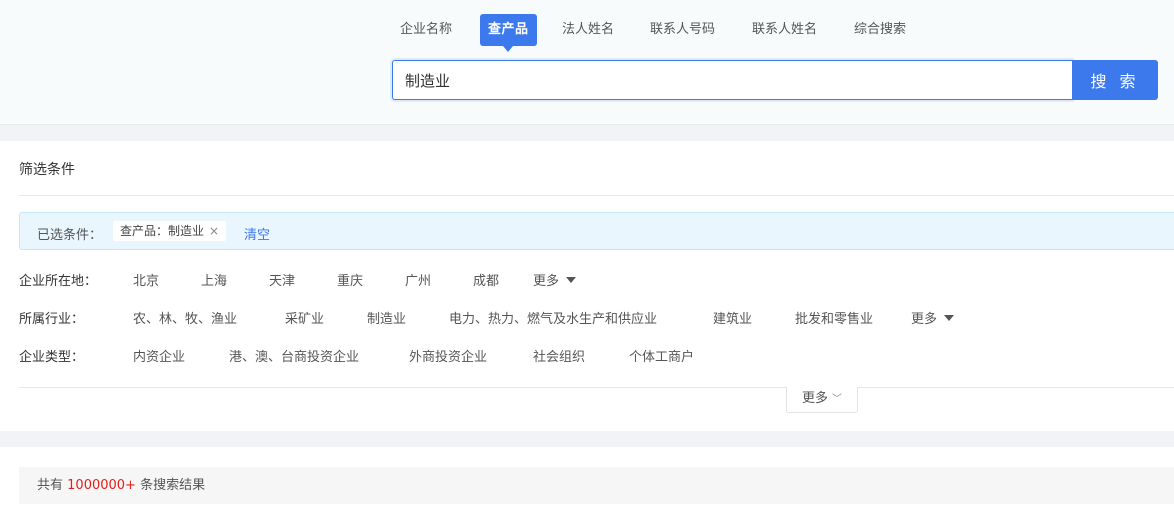 This screenshot has width=1174, height=505. Describe the element at coordinates (101, 485) in the screenshot. I see `results-count: 1000000+` at that location.